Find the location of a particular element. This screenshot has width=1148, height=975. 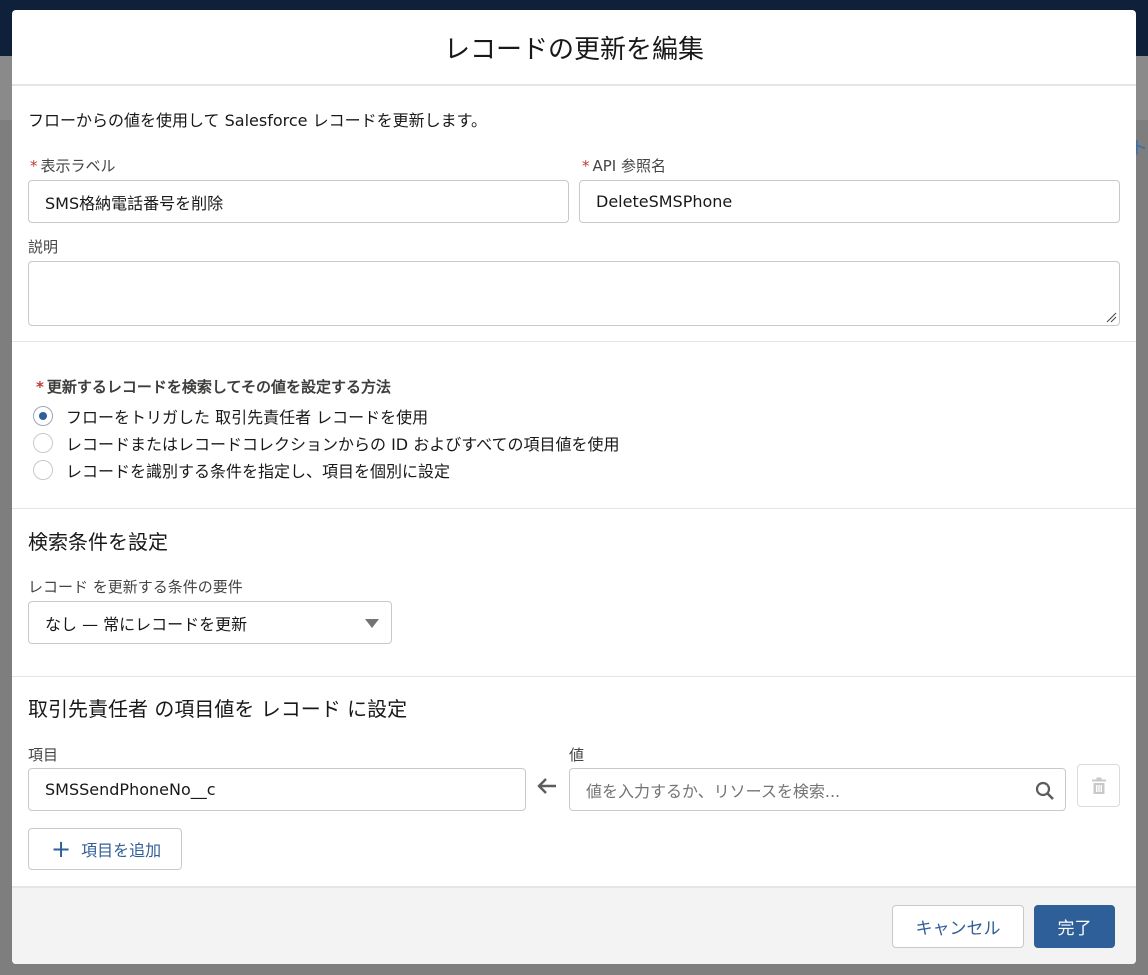

method-option-trigger-record: フローをトリガした 取引先責任者 レコードを使用 is located at coordinates (230, 416).